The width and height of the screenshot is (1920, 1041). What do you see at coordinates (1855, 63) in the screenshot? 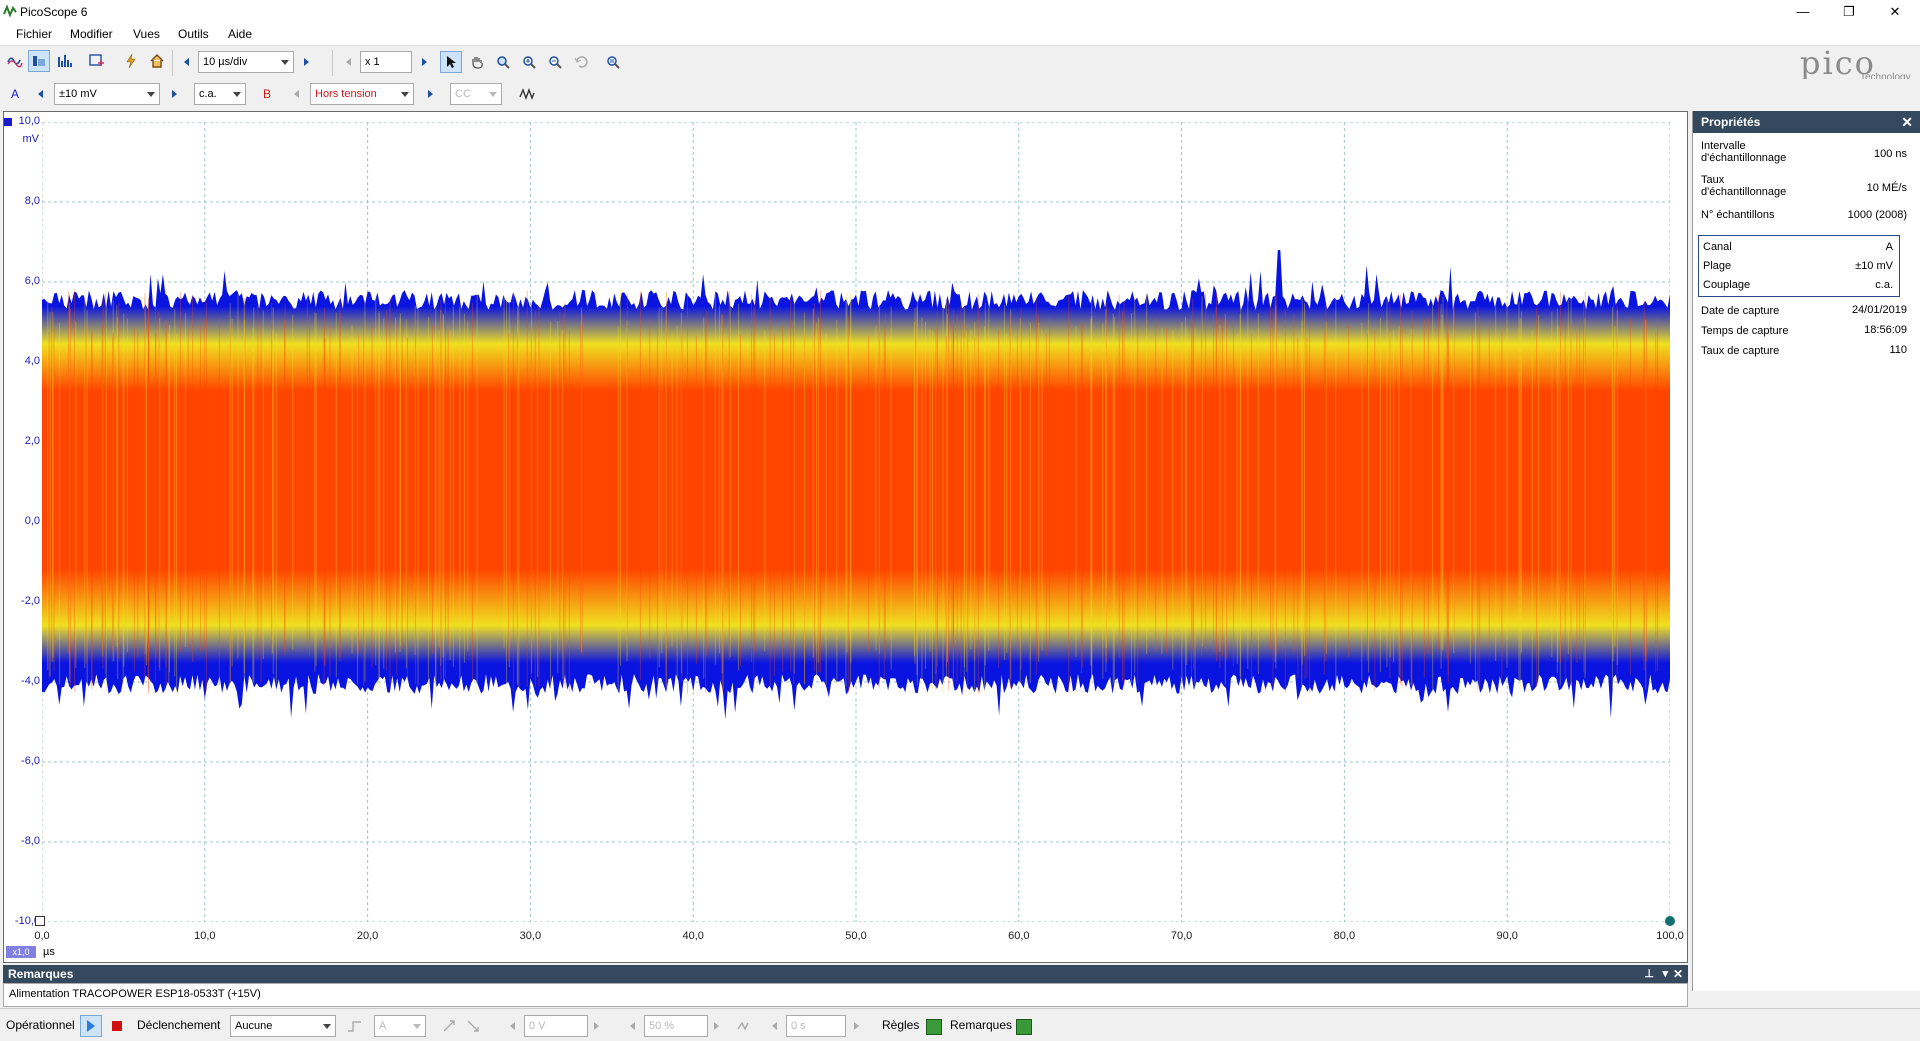
I see `pico-logo: pico Technology` at bounding box center [1855, 63].